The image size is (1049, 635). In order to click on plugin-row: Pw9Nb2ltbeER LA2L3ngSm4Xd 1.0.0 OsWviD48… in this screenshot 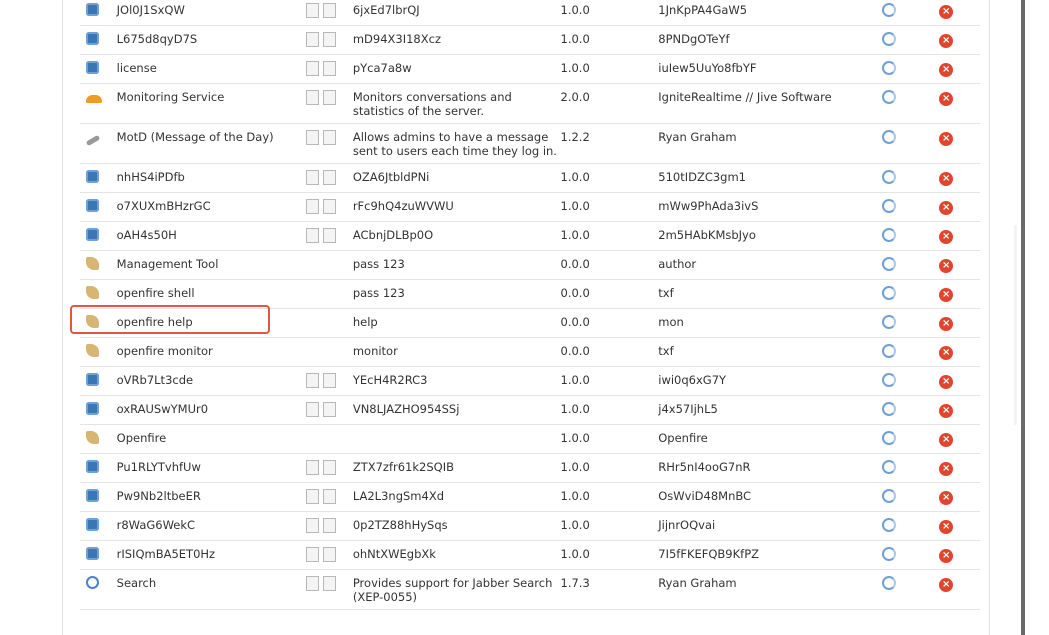, I will do `click(530, 497)`.